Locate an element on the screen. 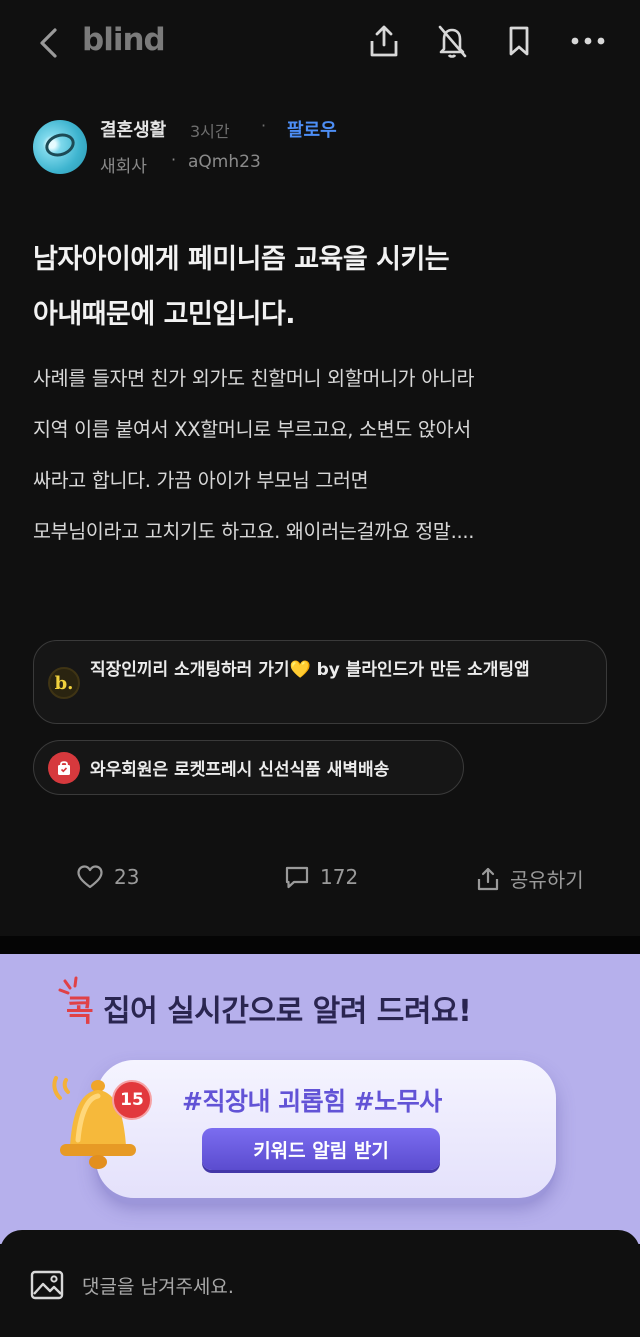  blind-logo: blind is located at coordinates (124, 40).